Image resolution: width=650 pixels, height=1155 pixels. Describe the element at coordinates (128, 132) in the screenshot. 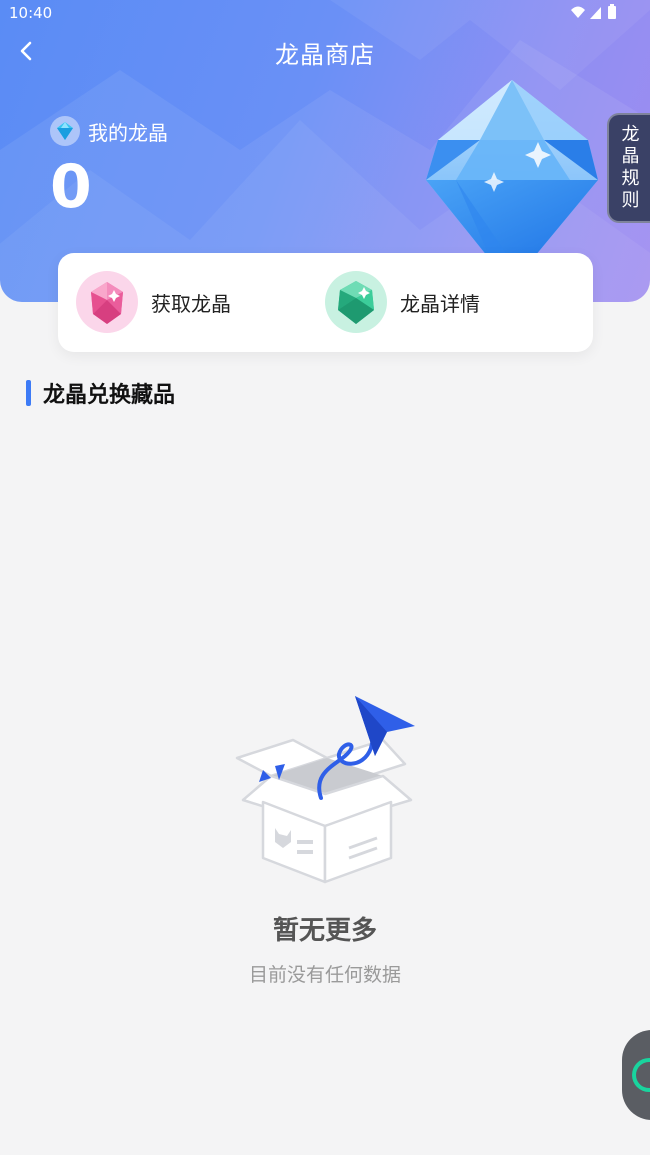

I see `balance-label: 我的龙晶` at that location.